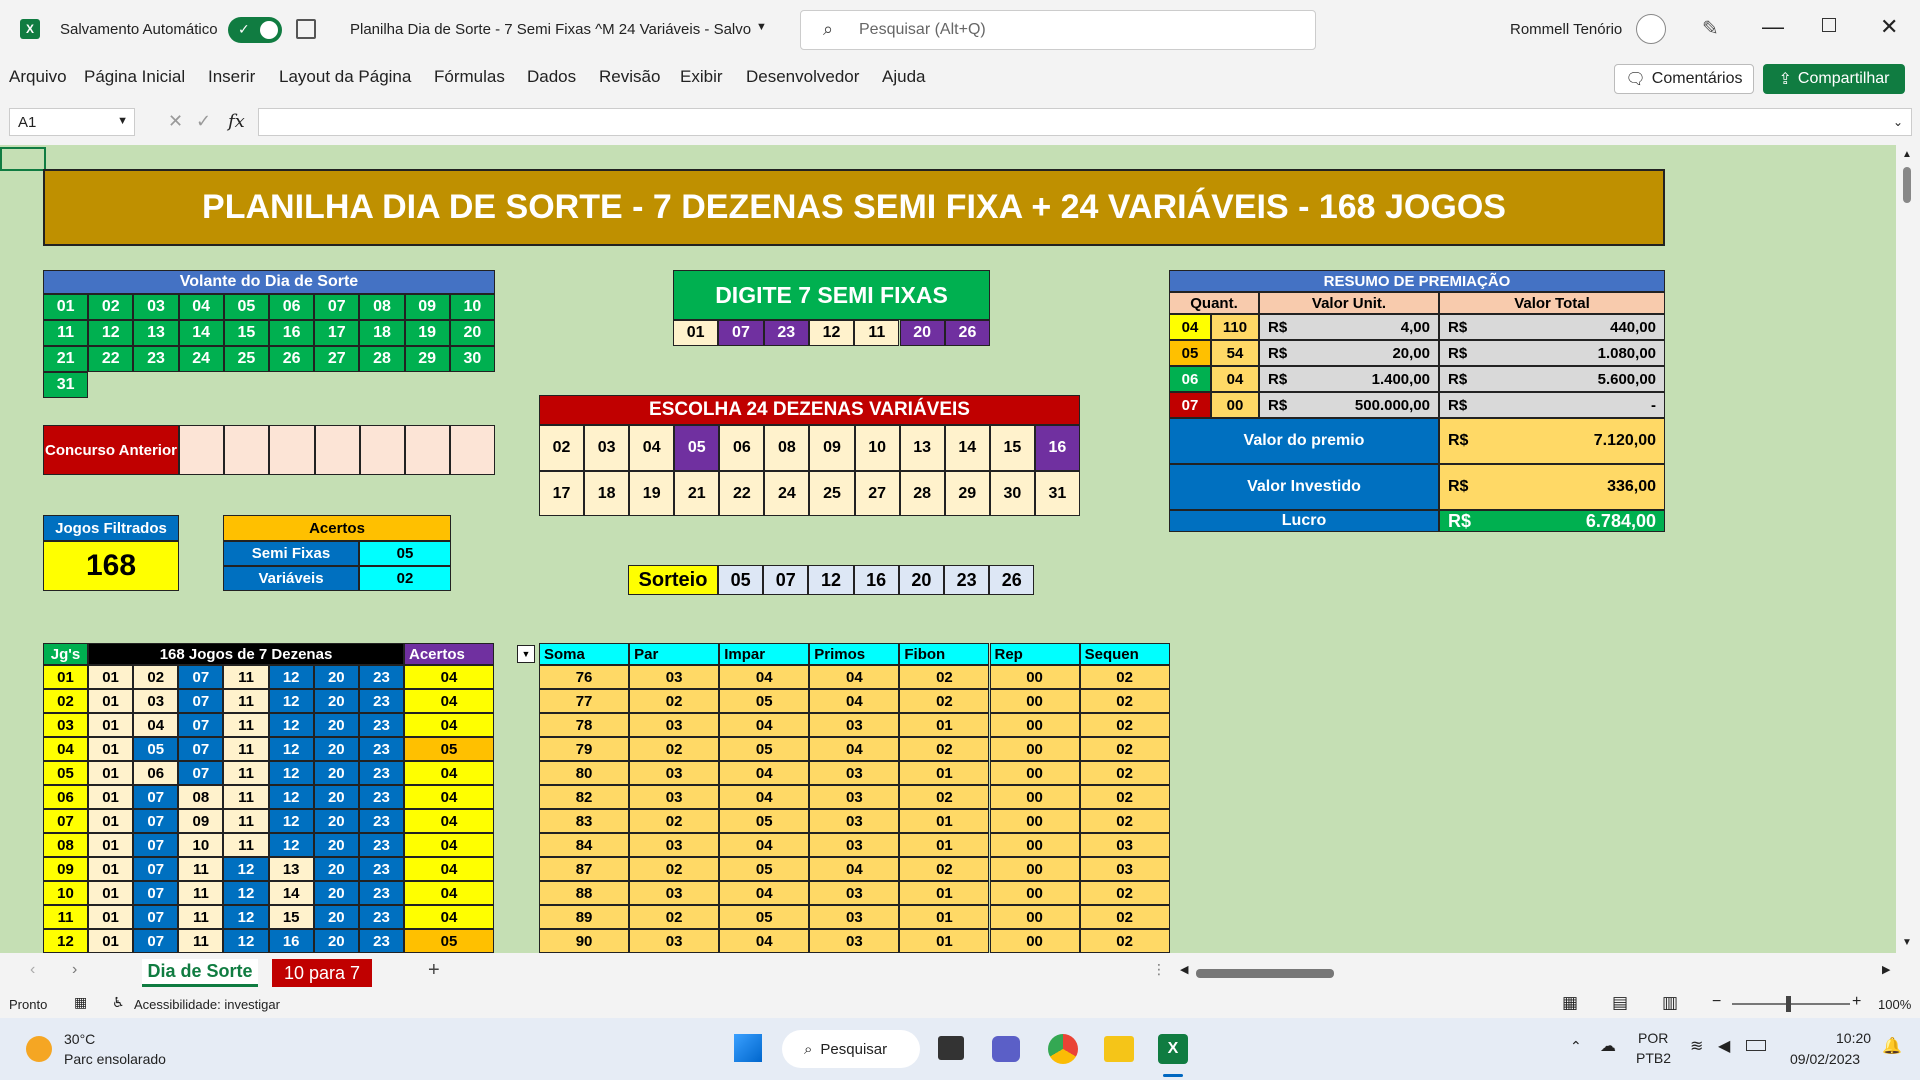  What do you see at coordinates (469, 77) in the screenshot?
I see `tab-formulas: Fórmulas` at bounding box center [469, 77].